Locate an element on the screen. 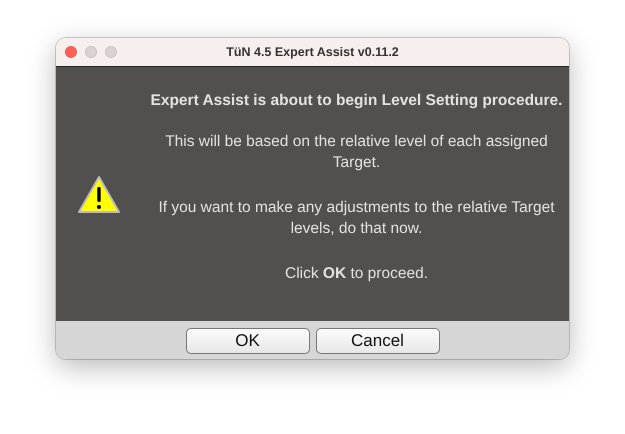 The height and width of the screenshot is (434, 625). message-text: This will be based on the relative level of each assigned Target. is located at coordinates (356, 152).